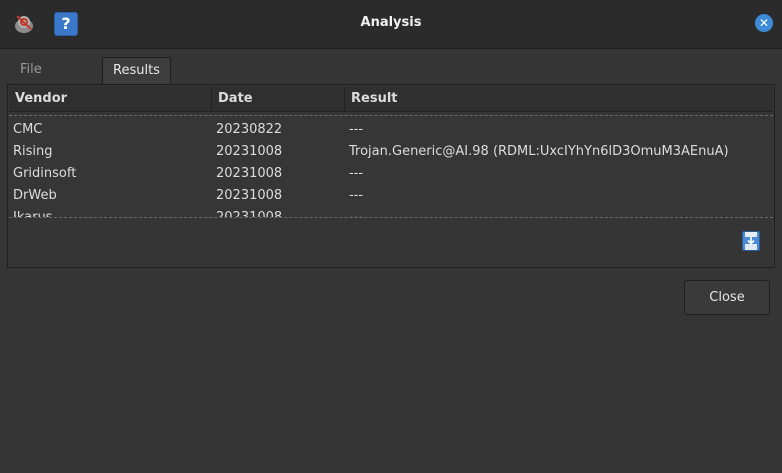 The width and height of the screenshot is (782, 473). I want to click on vendor-cell: CMC, so click(28, 129).